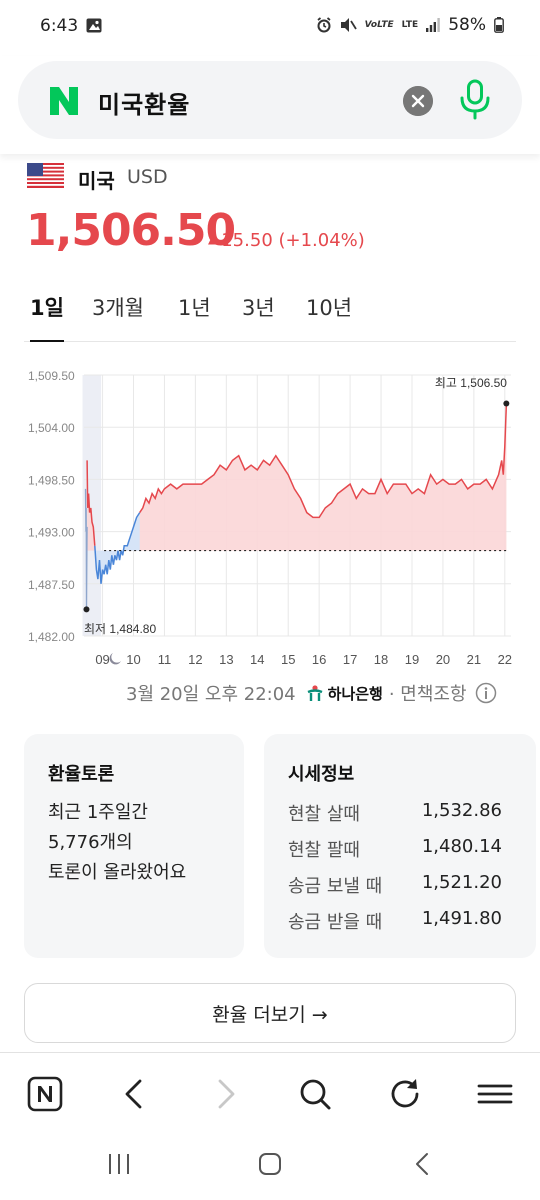  I want to click on hana-bank-logo-icon, so click(315, 693).